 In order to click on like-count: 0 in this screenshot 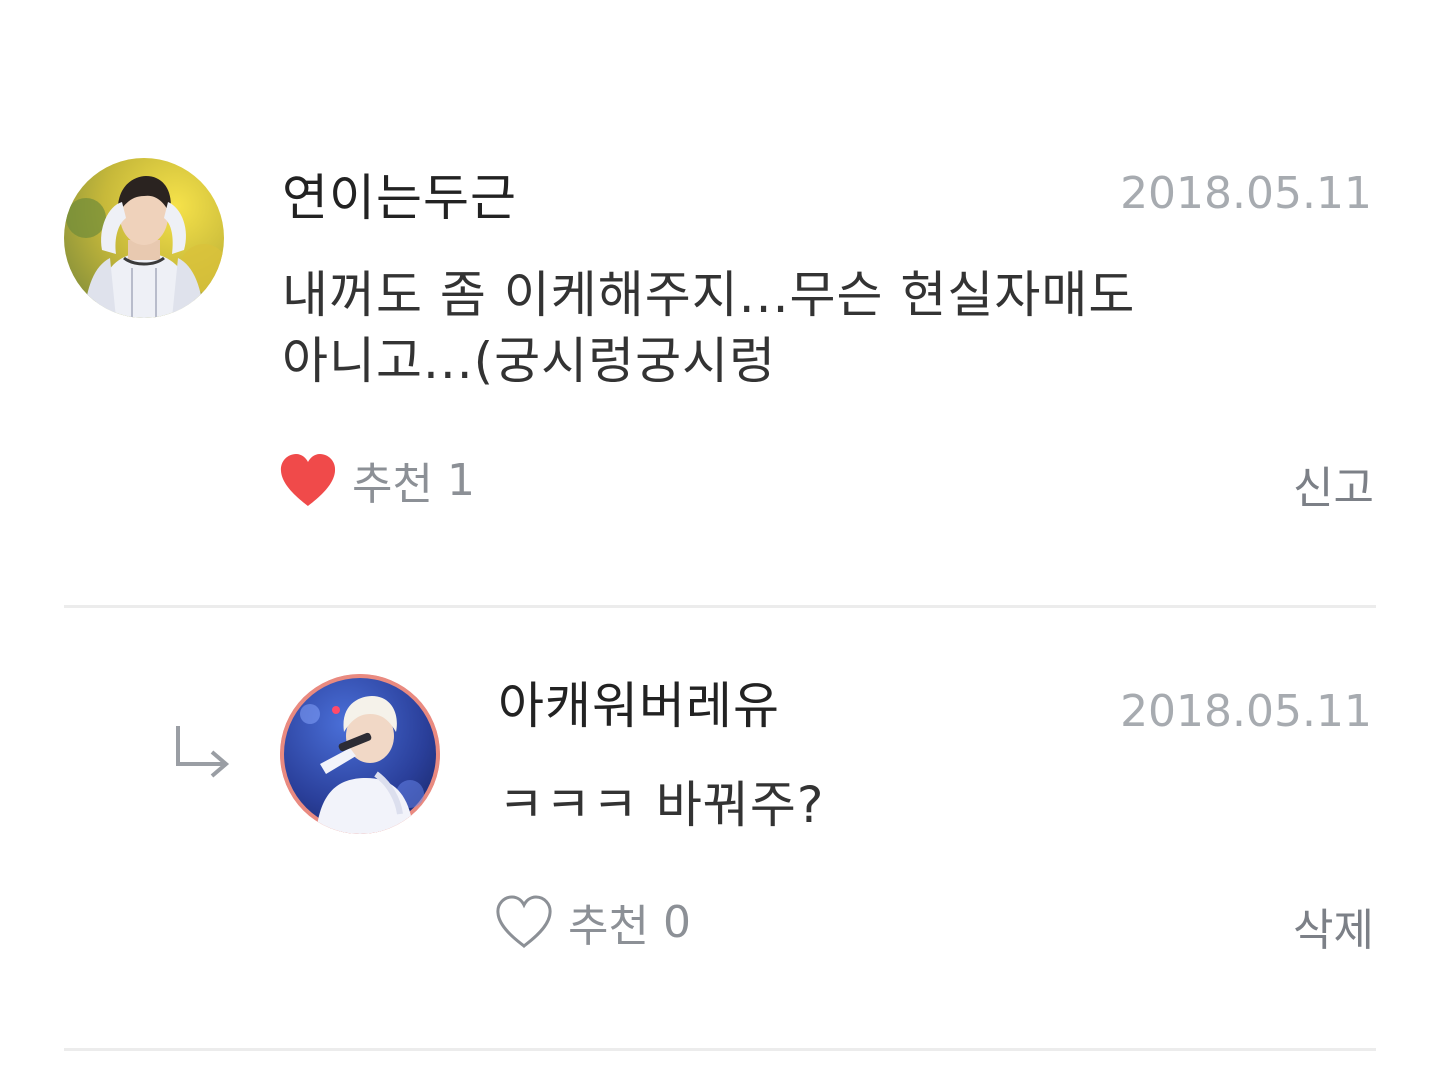, I will do `click(676, 922)`.